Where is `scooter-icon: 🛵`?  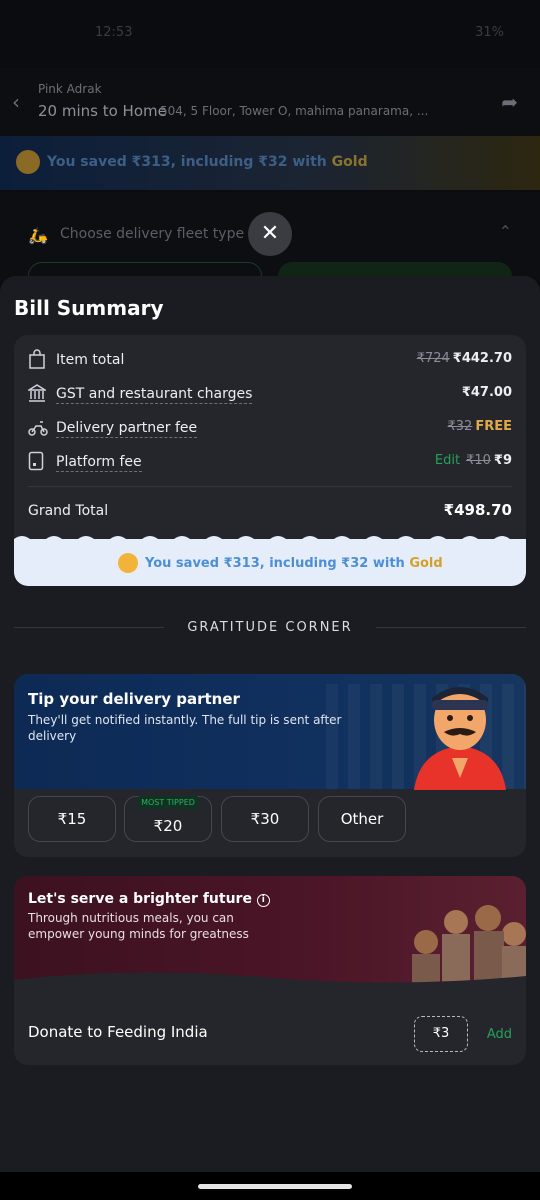
scooter-icon: 🛵 is located at coordinates (38, 235).